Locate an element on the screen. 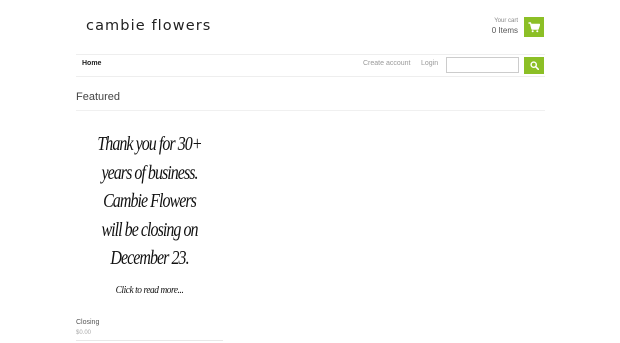 The width and height of the screenshot is (620, 343). login-link: Login is located at coordinates (429, 63).